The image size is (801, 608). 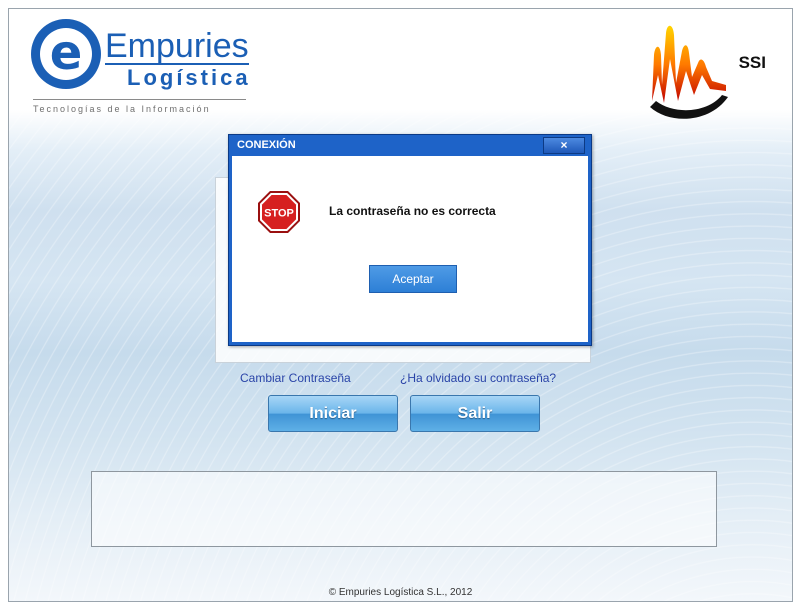 I want to click on logo-tagline: Tecnologías de la Información, so click(x=122, y=109).